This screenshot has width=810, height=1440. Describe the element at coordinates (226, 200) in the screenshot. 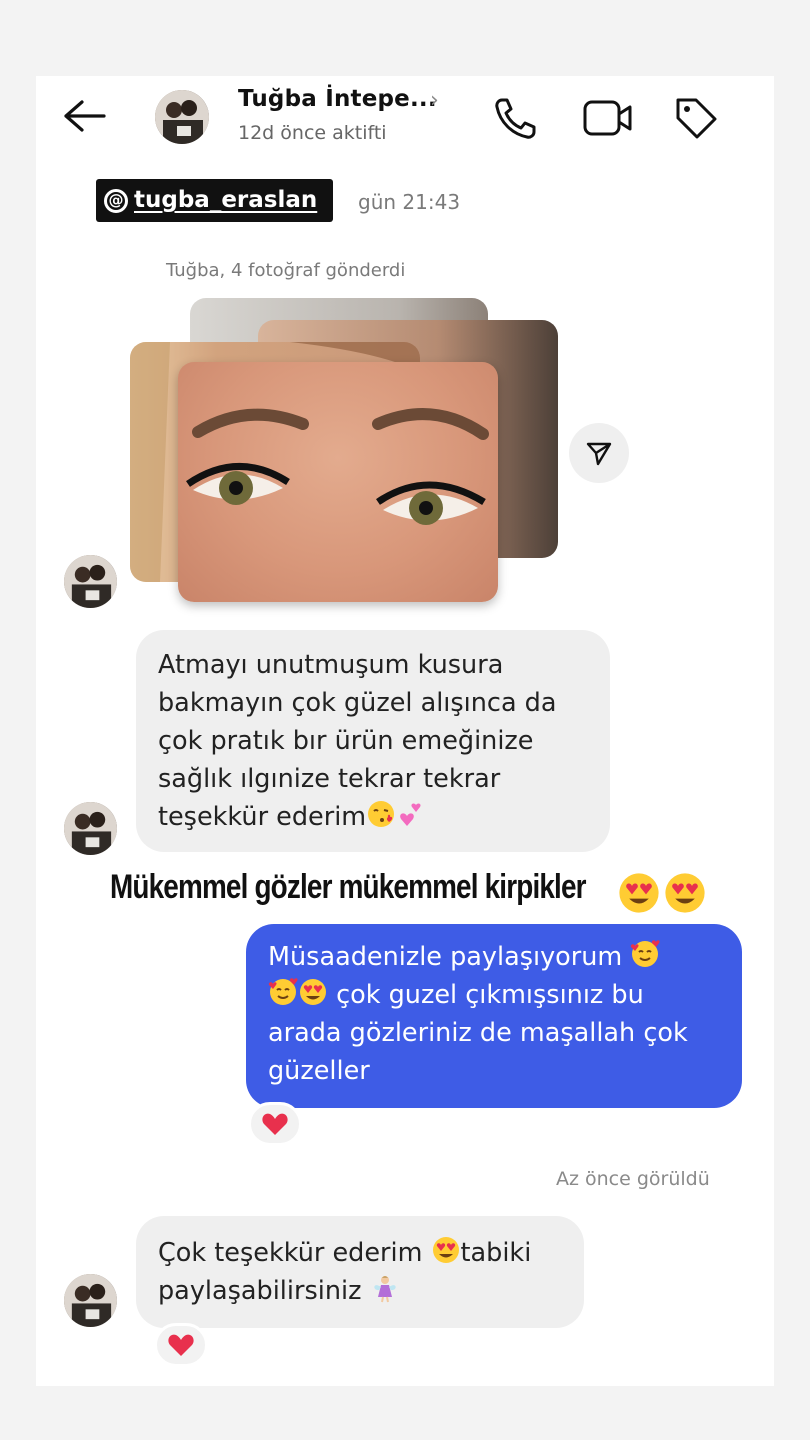

I see `handle-text: tugba_eraslan` at that location.